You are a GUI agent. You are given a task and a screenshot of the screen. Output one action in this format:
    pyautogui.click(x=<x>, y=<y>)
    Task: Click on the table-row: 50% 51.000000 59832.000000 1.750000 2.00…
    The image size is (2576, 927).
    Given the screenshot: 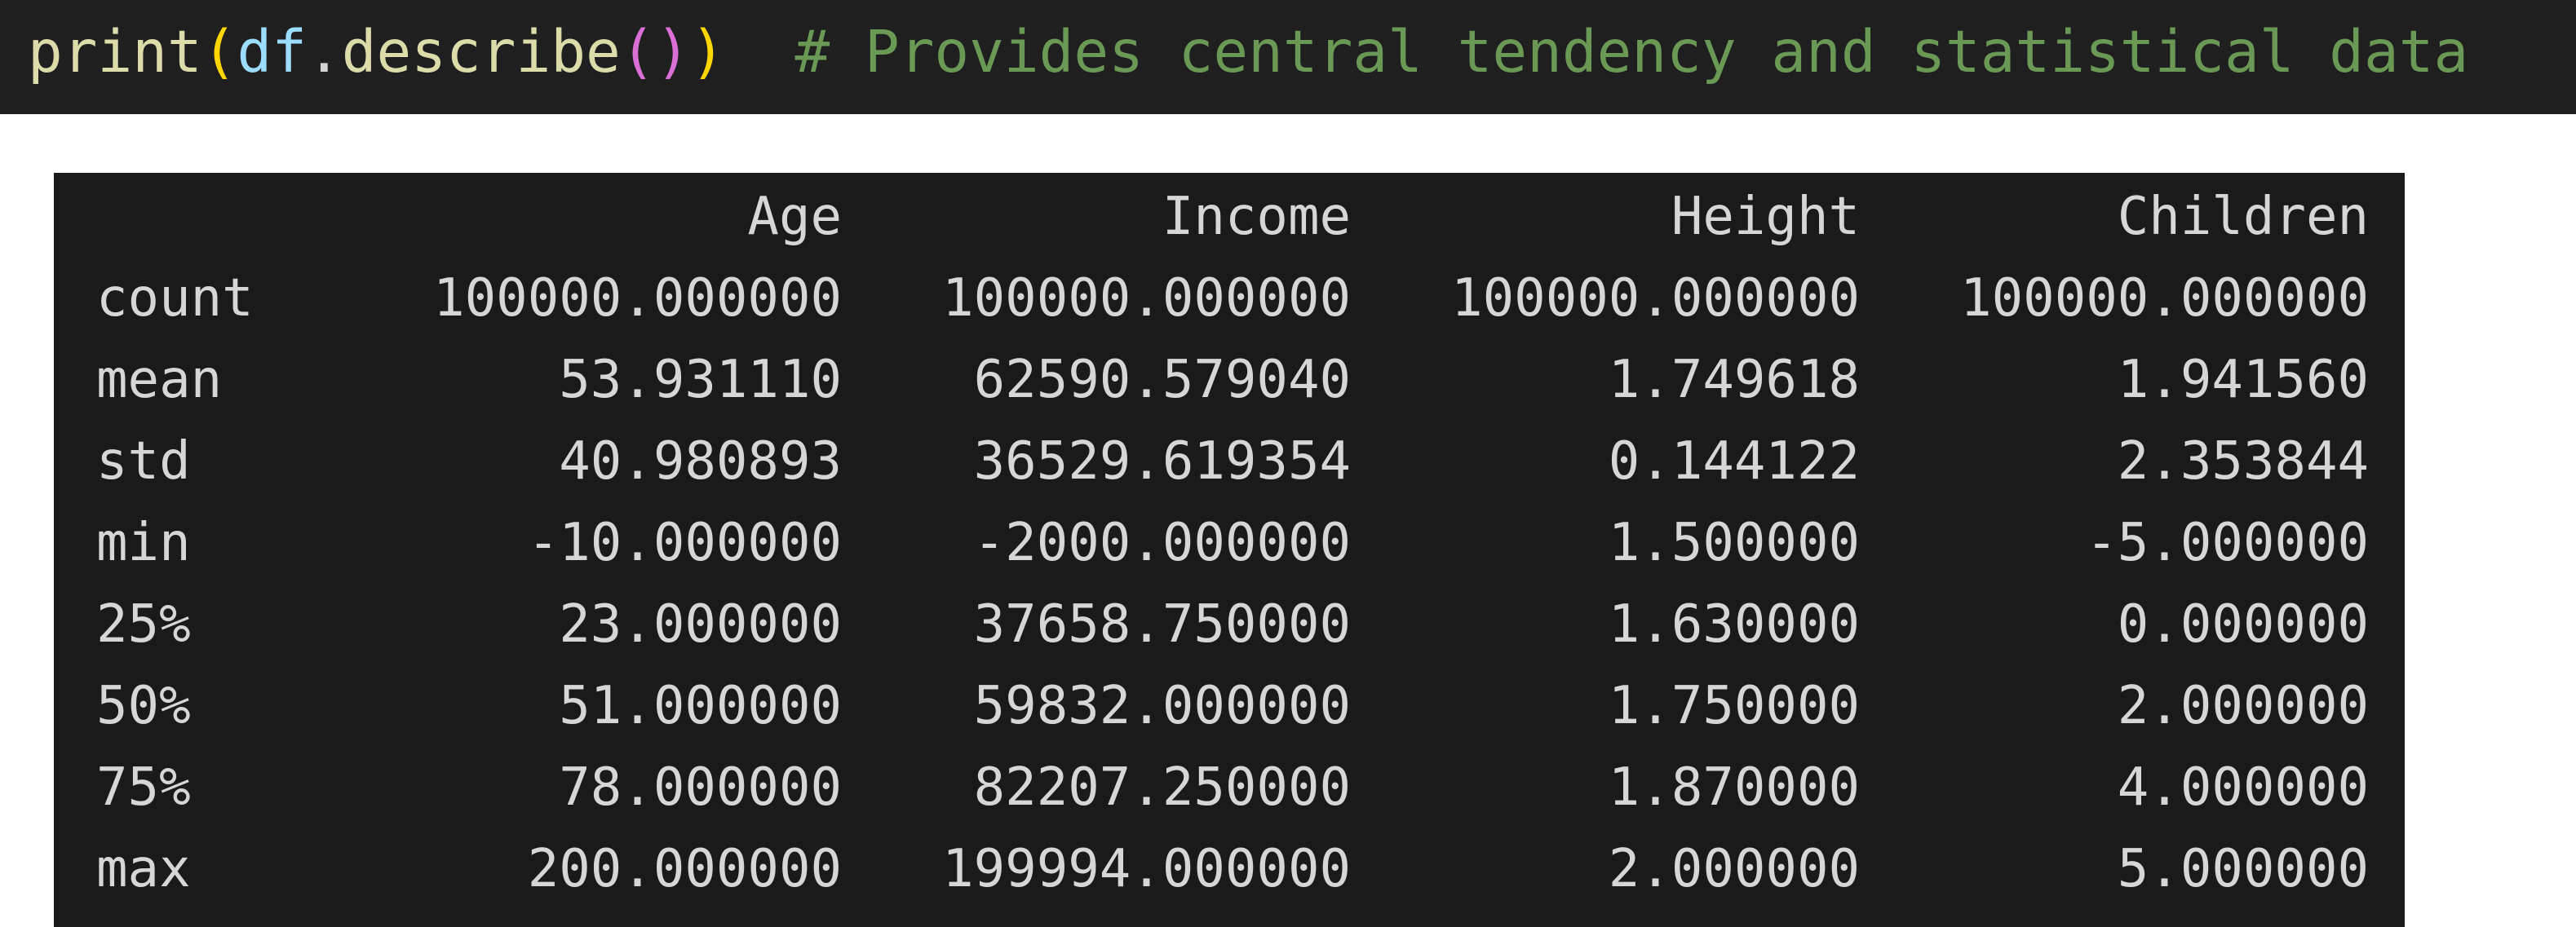 What is the action you would take?
    pyautogui.click(x=1232, y=706)
    